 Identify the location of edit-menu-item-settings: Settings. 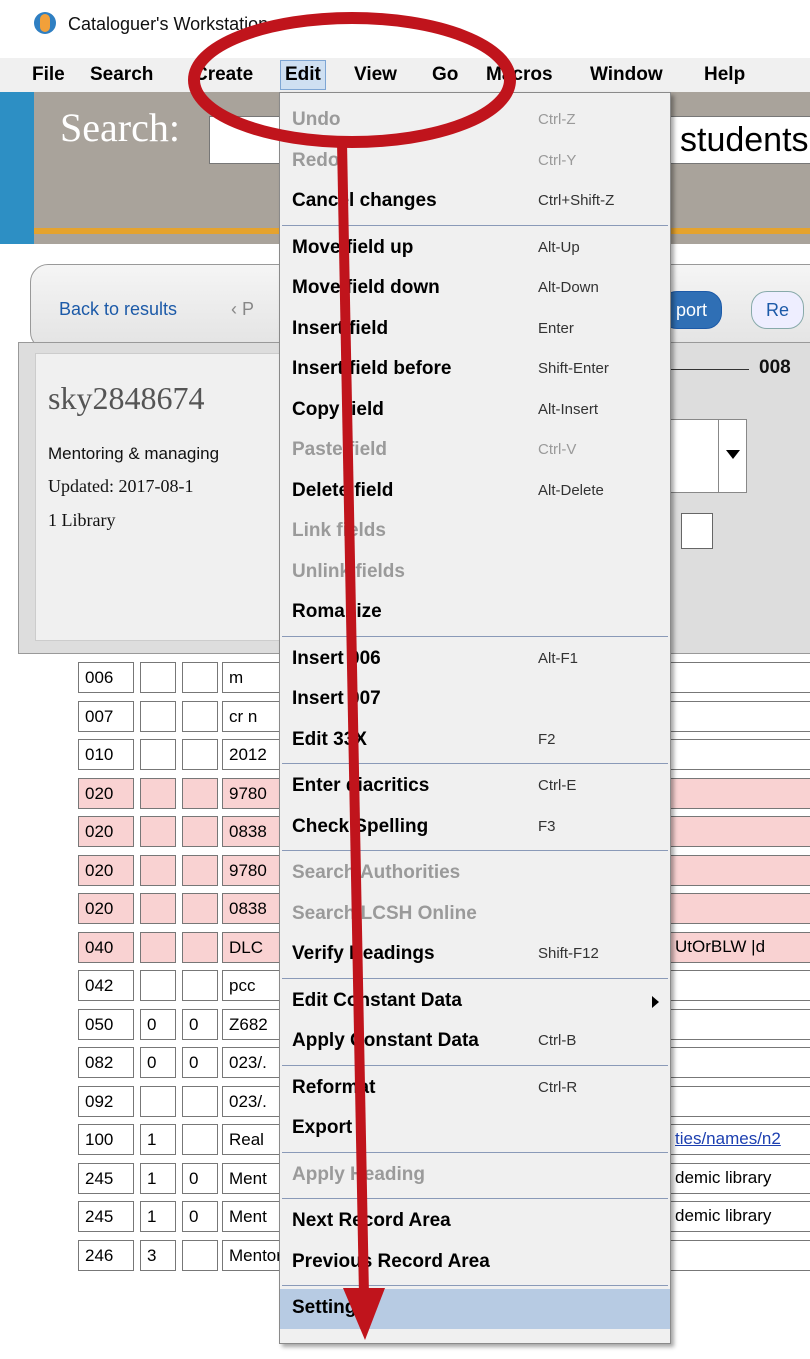
(475, 1309).